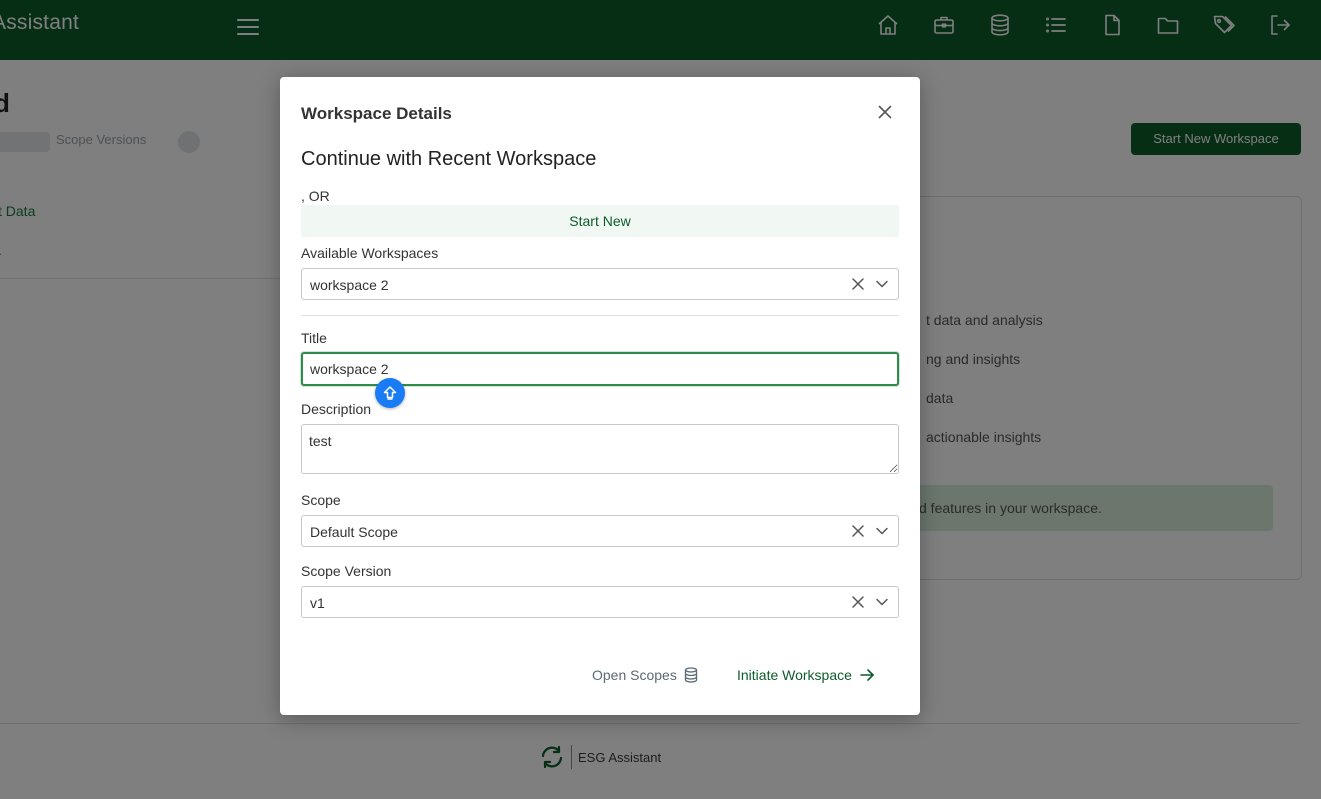 Image resolution: width=1321 pixels, height=799 pixels. I want to click on section-divider, so click(600, 315).